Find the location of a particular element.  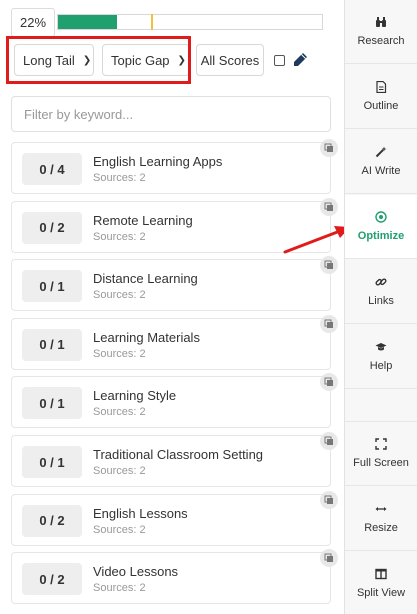

fullscreen-icon is located at coordinates (381, 444).